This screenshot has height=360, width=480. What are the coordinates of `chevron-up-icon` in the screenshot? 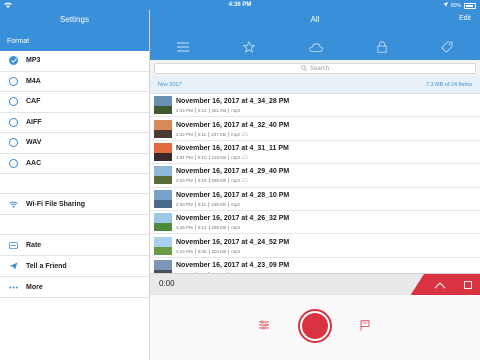 It's located at (440, 285).